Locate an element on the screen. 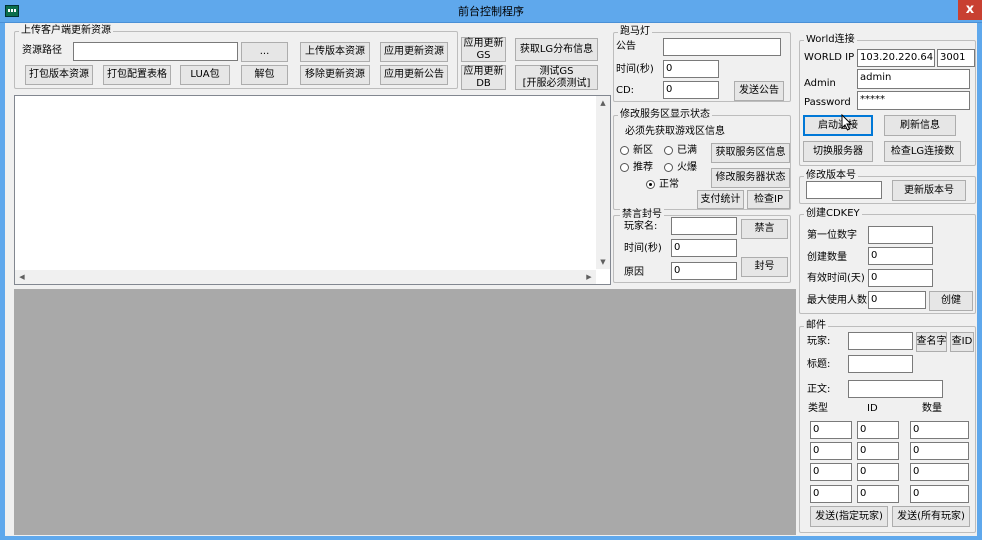 This screenshot has height=540, width=982. item-type-input-2: 0 is located at coordinates (831, 451).